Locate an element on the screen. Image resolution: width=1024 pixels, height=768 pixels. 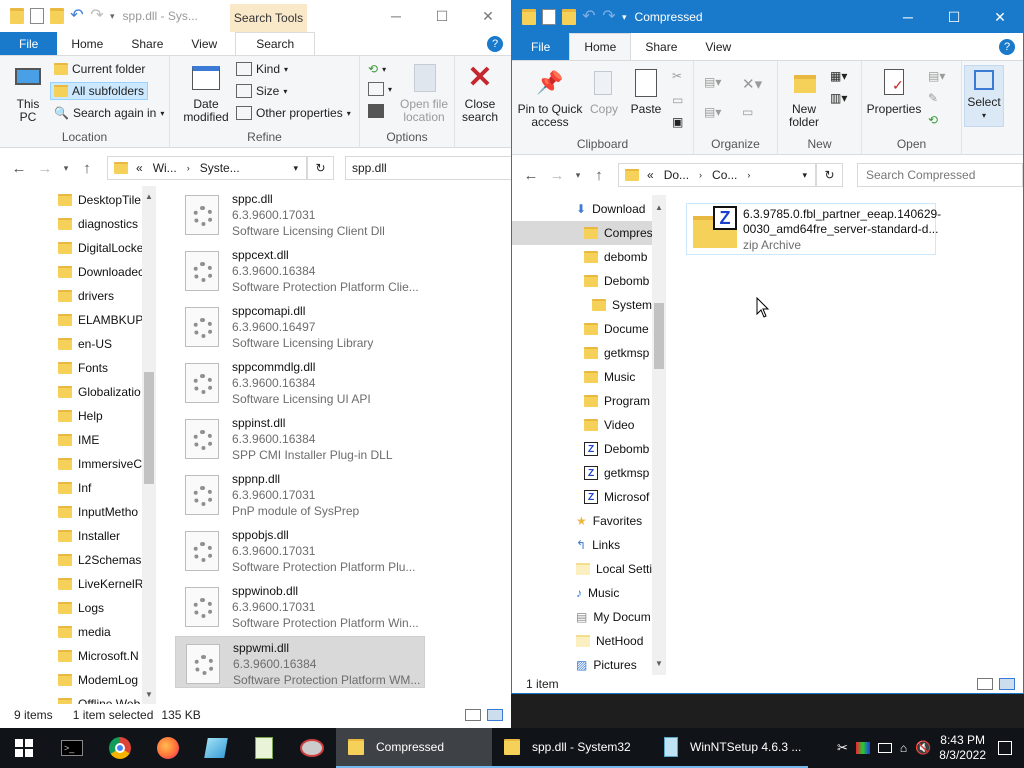
nav-item: Zgetkmsp is located at coordinates (616, 473).